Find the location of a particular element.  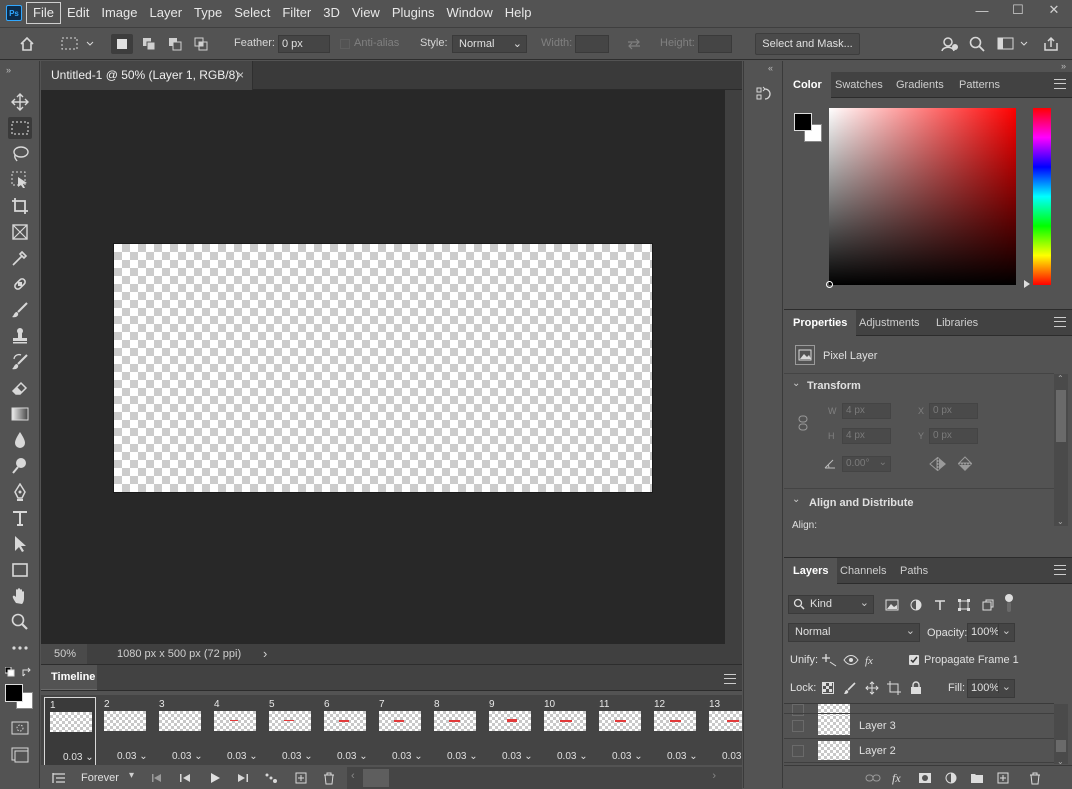

workspace-switcher-icon is located at coordinates (1013, 44).